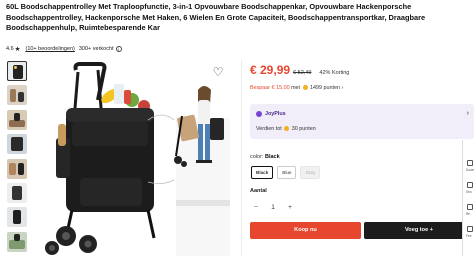  I want to click on color-options: Black Blue Grey, so click(286, 172).